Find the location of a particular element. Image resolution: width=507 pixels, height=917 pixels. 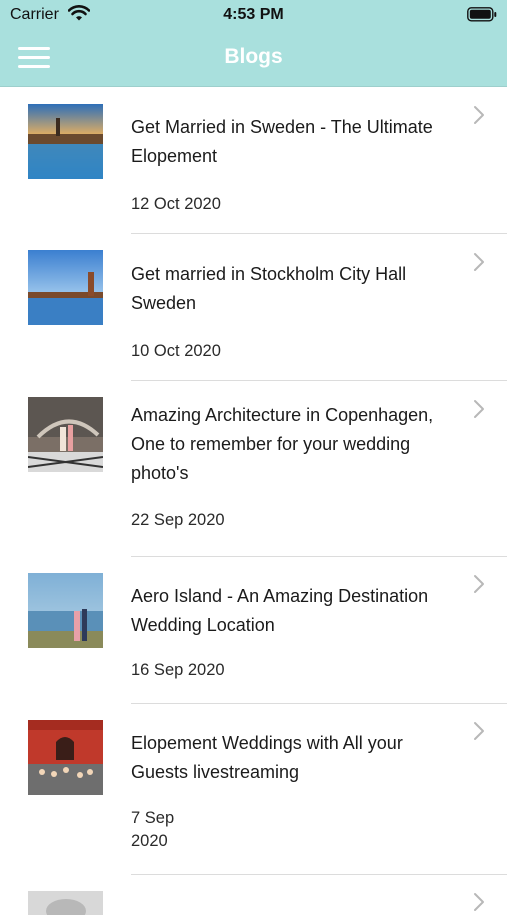

blog-date-day: 7 Sep is located at coordinates (153, 818).